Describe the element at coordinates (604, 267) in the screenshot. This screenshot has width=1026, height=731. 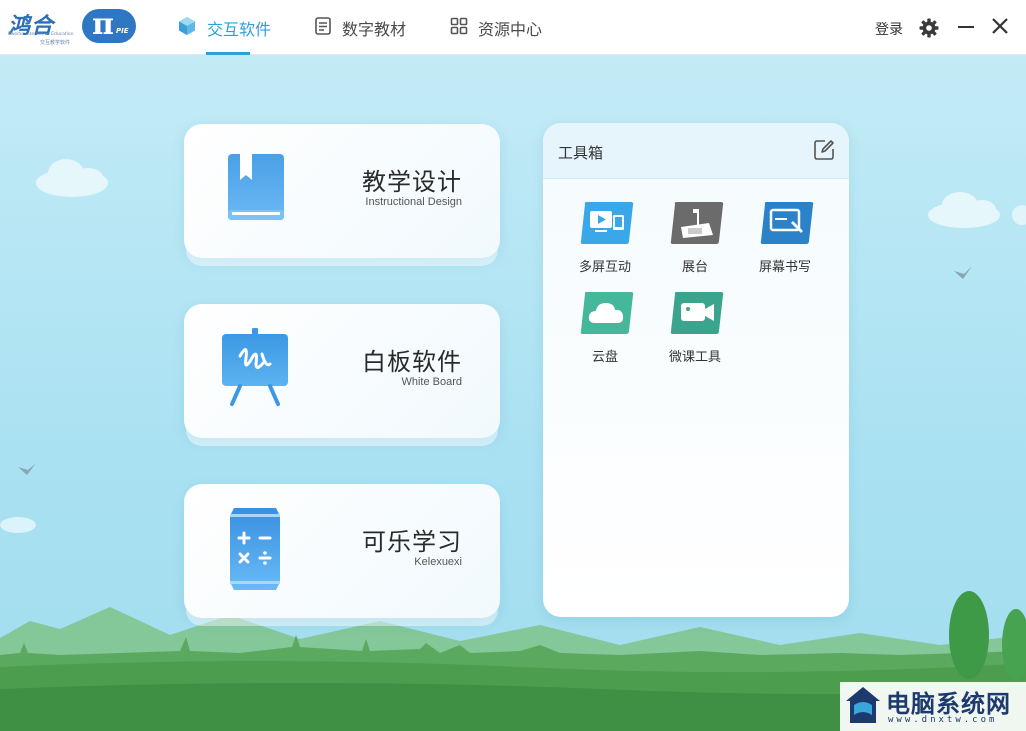
I see `tool-label: 多屏互动` at that location.